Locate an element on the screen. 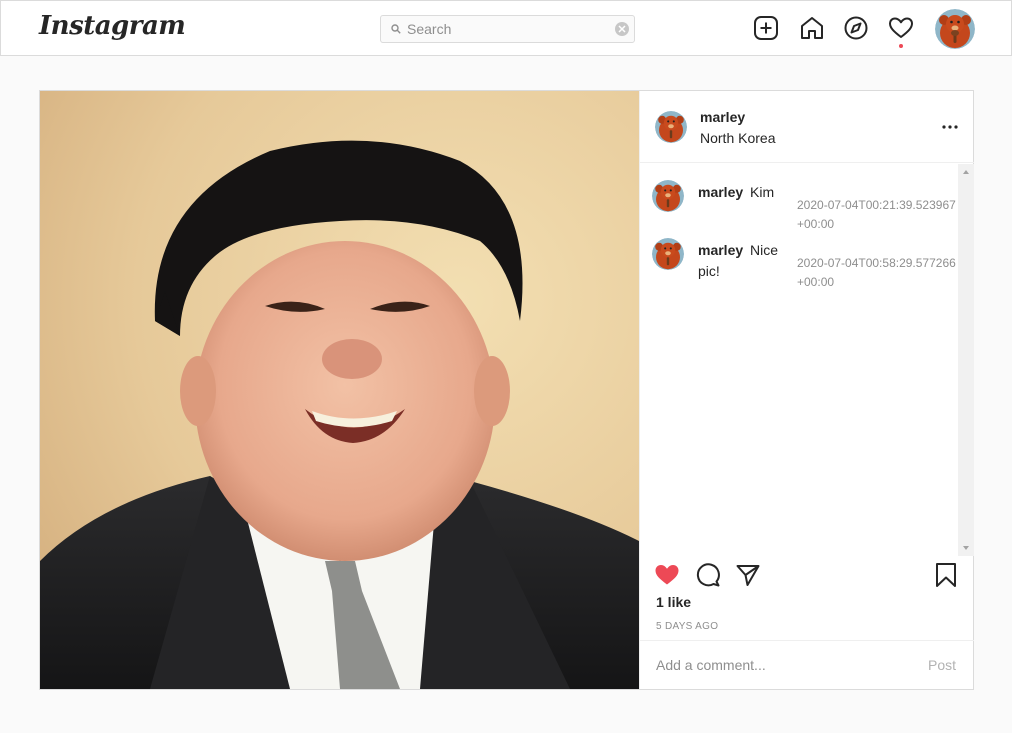  explore-icon is located at coordinates (856, 28).